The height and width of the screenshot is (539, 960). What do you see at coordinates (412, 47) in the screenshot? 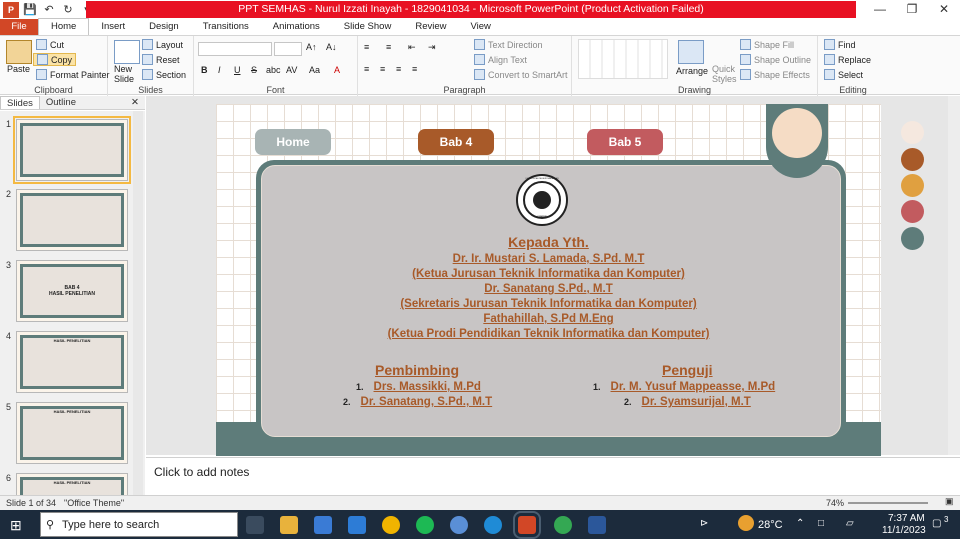
I see `decrease-indent-icon: ⇤` at bounding box center [412, 47].